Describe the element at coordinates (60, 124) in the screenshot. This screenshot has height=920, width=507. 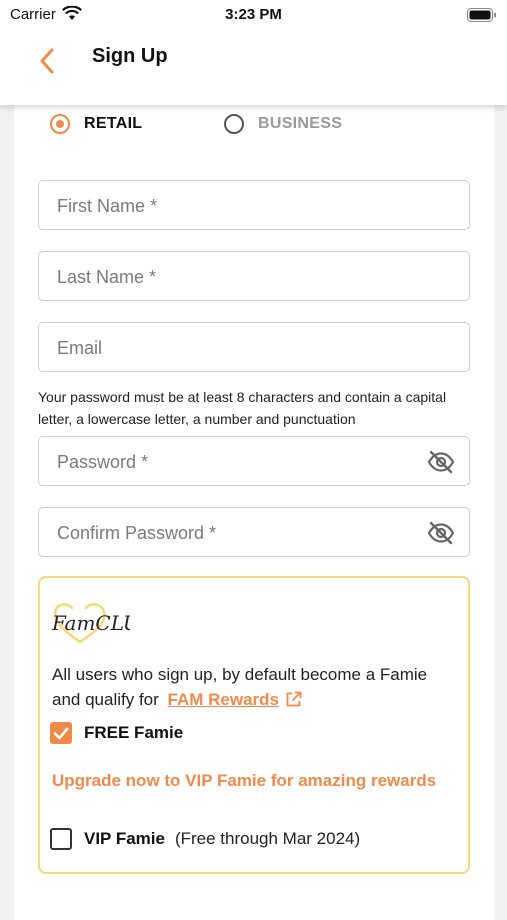
I see `radio-selected-icon` at that location.